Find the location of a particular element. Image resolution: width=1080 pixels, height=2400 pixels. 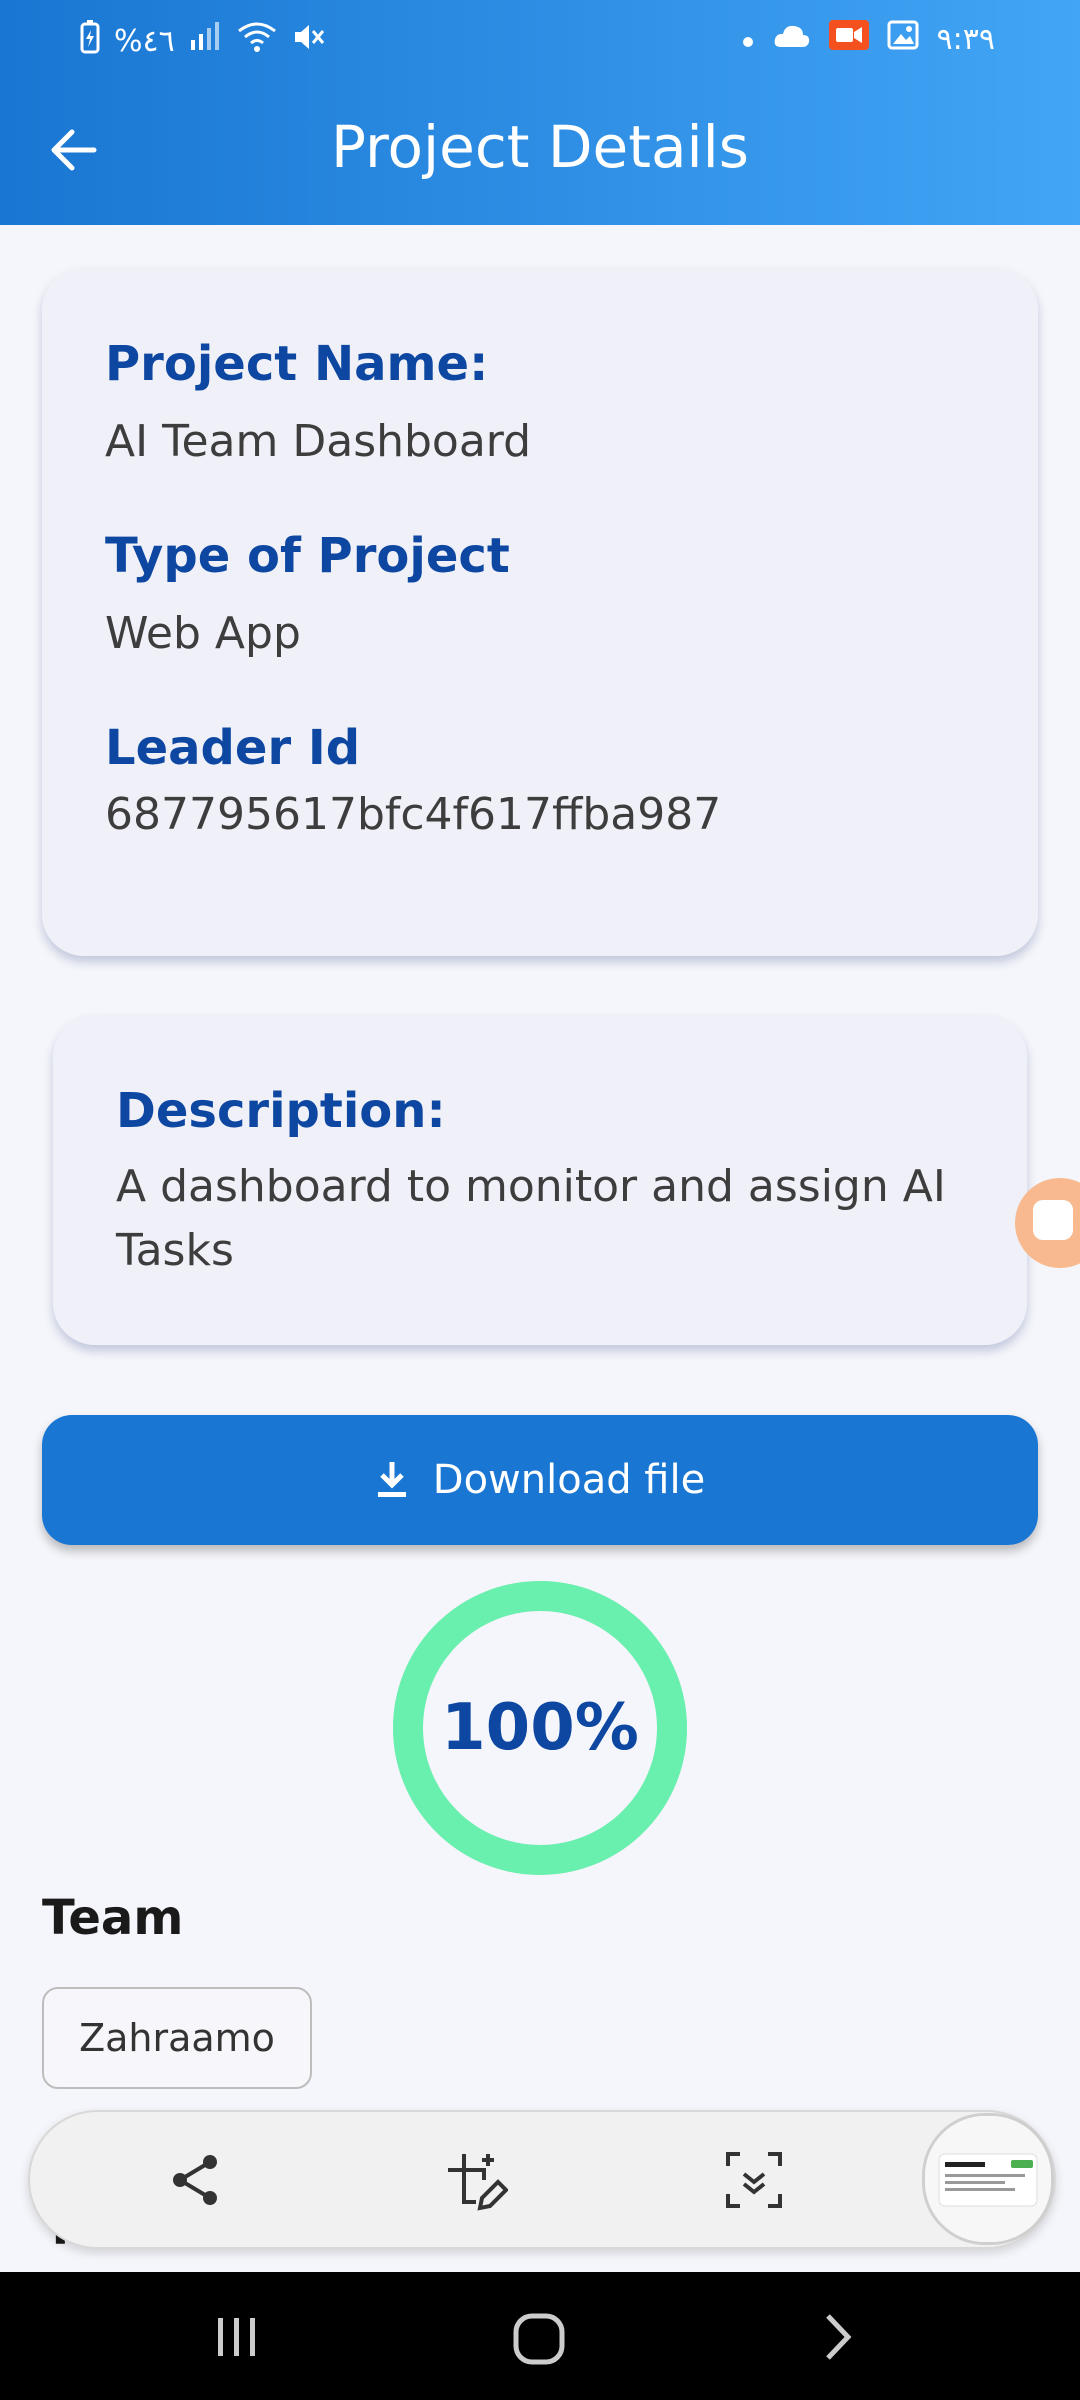

home-button is located at coordinates (539, 2339).